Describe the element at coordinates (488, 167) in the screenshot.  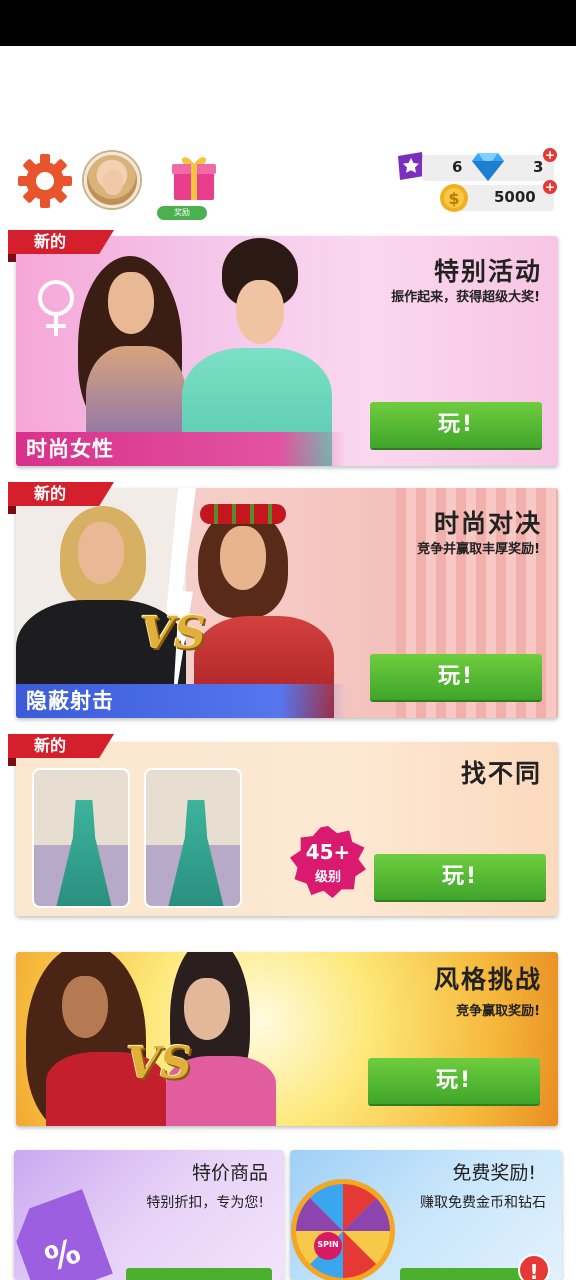
I see `diamond-icon` at that location.